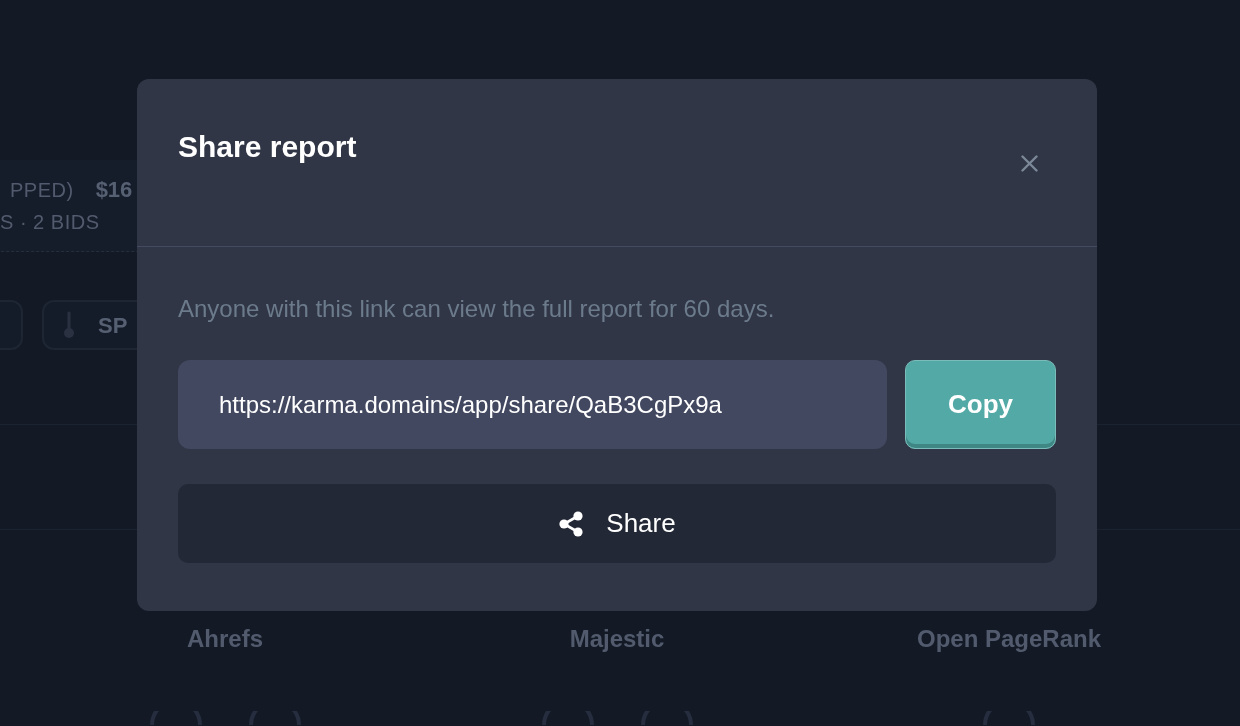 The image size is (1240, 726). What do you see at coordinates (69, 325) in the screenshot?
I see `thermometer-icon` at bounding box center [69, 325].